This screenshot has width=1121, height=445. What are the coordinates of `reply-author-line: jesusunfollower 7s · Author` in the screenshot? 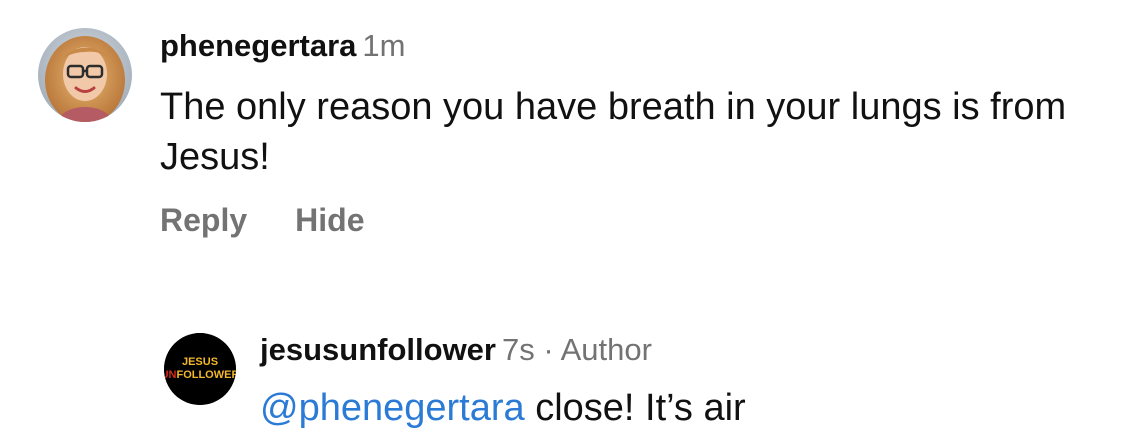 It's located at (456, 350).